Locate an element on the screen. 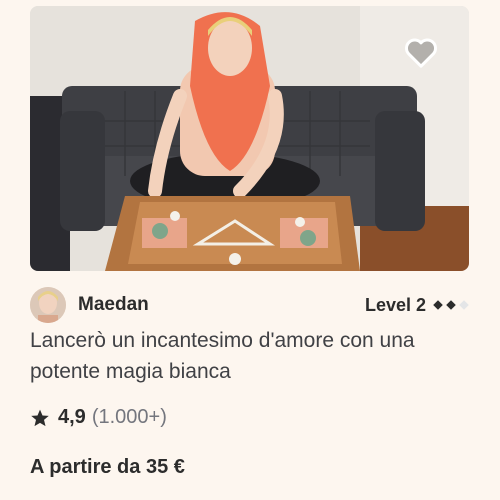 Image resolution: width=500 pixels, height=500 pixels. favorite-heart-icon is located at coordinates (421, 52).